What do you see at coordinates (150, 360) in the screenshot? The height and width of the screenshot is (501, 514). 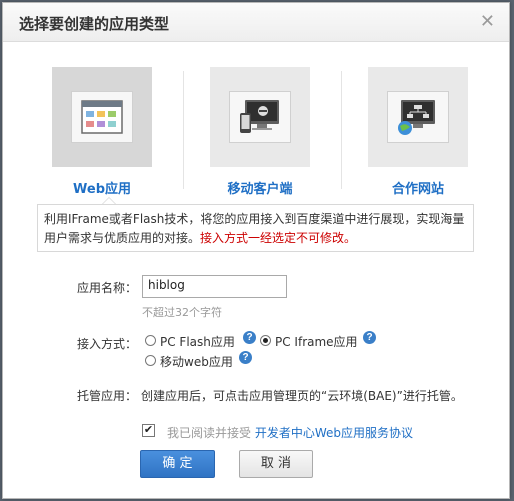 I see `radio-mobile-web` at bounding box center [150, 360].